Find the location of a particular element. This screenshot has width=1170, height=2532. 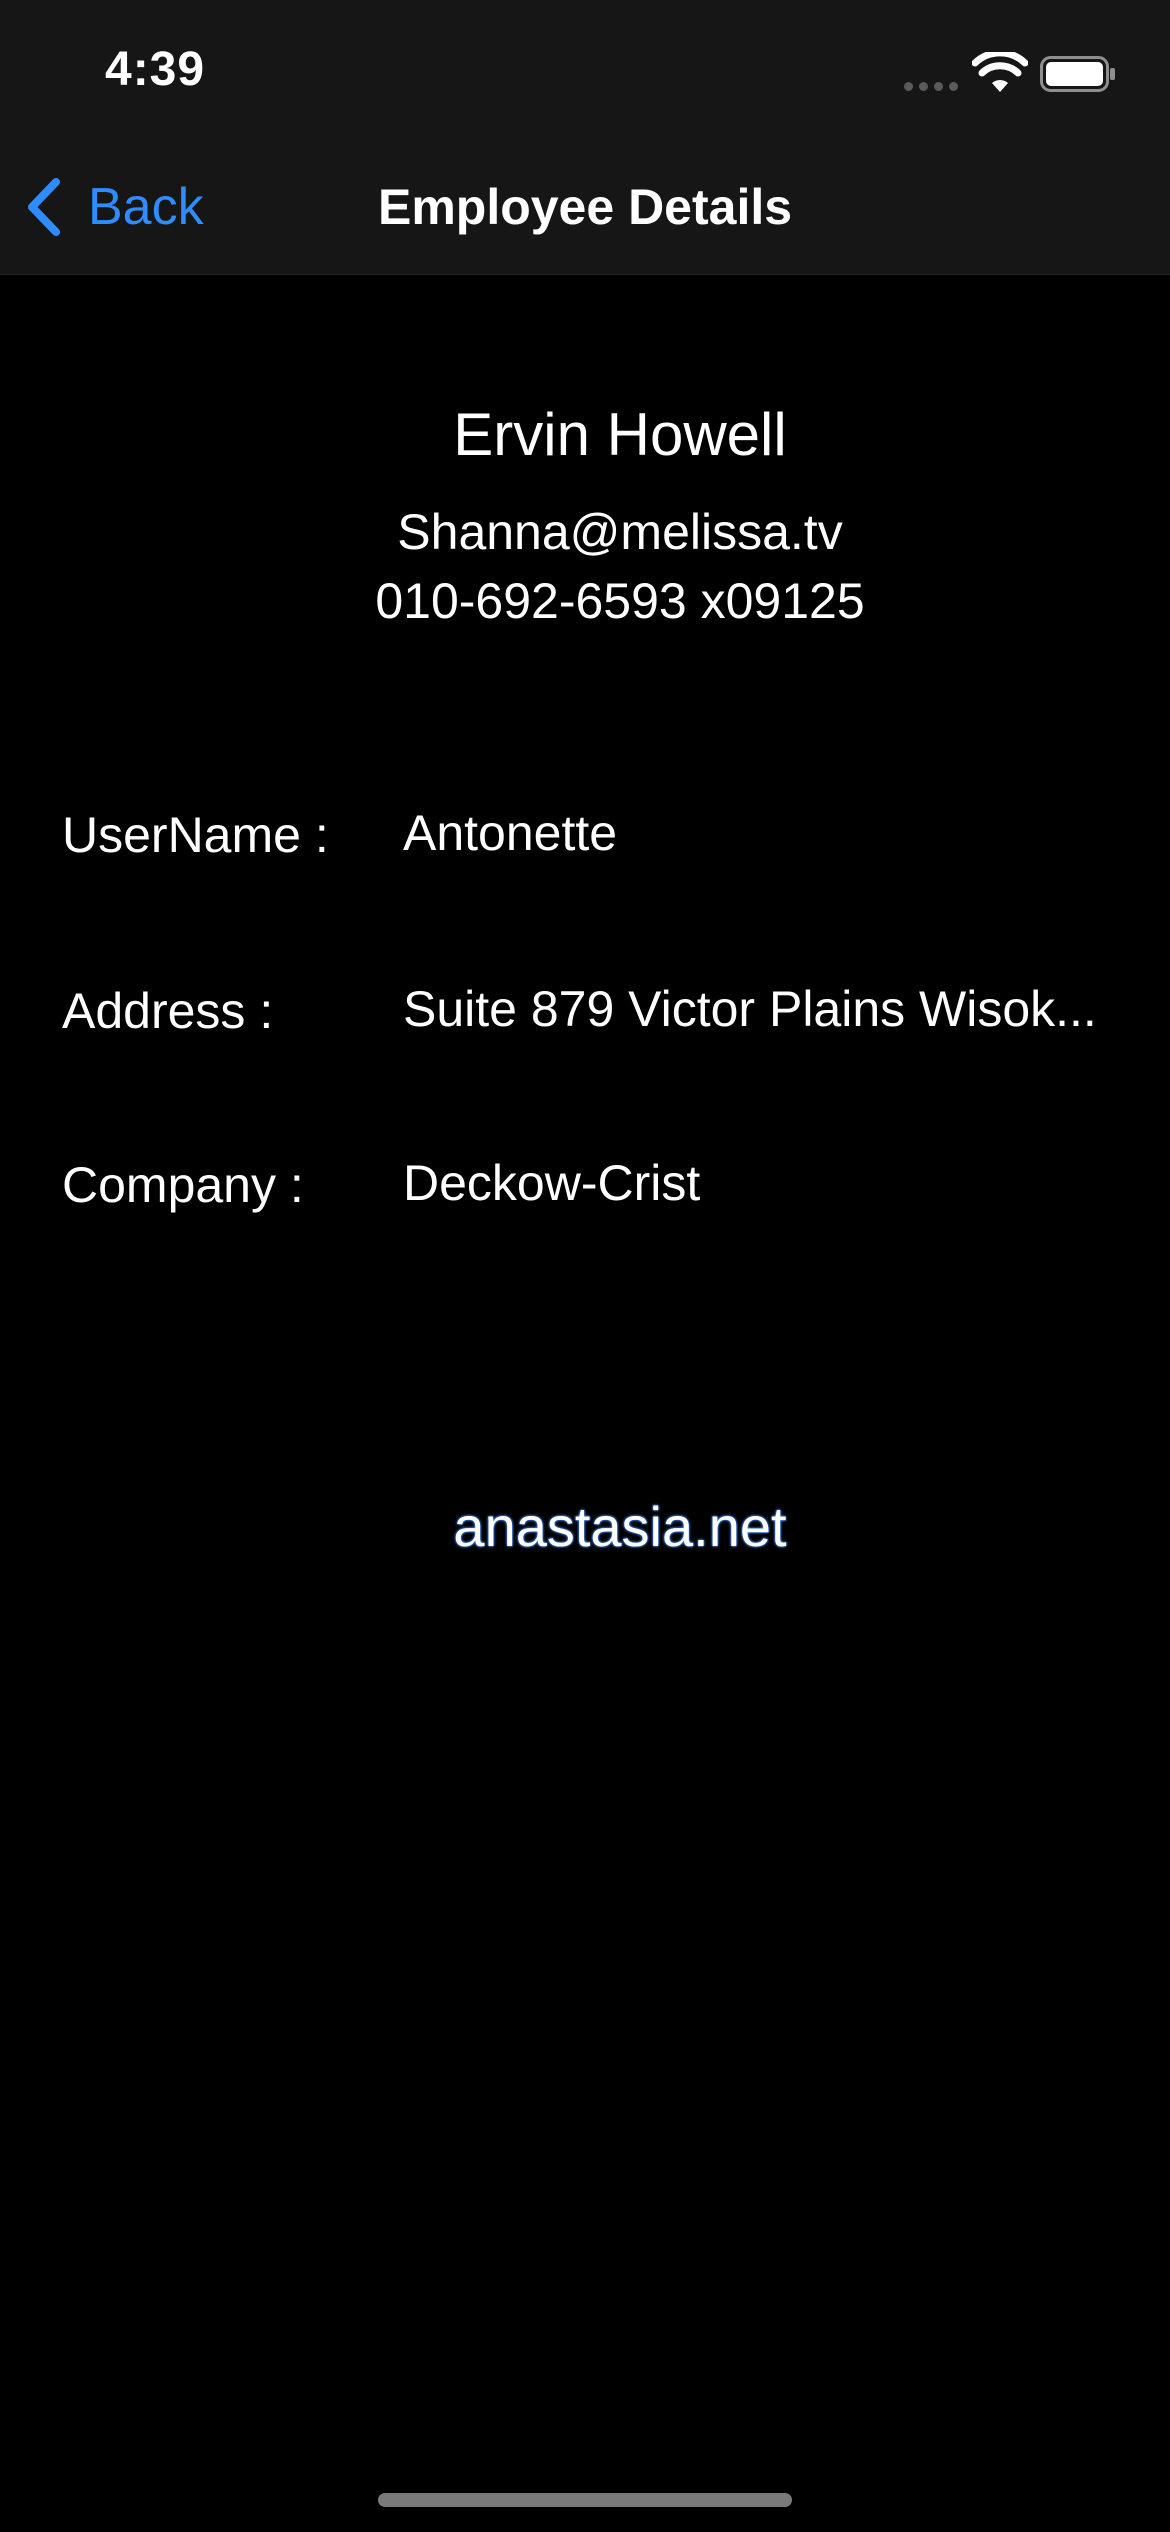

wifi-icon is located at coordinates (1000, 72).